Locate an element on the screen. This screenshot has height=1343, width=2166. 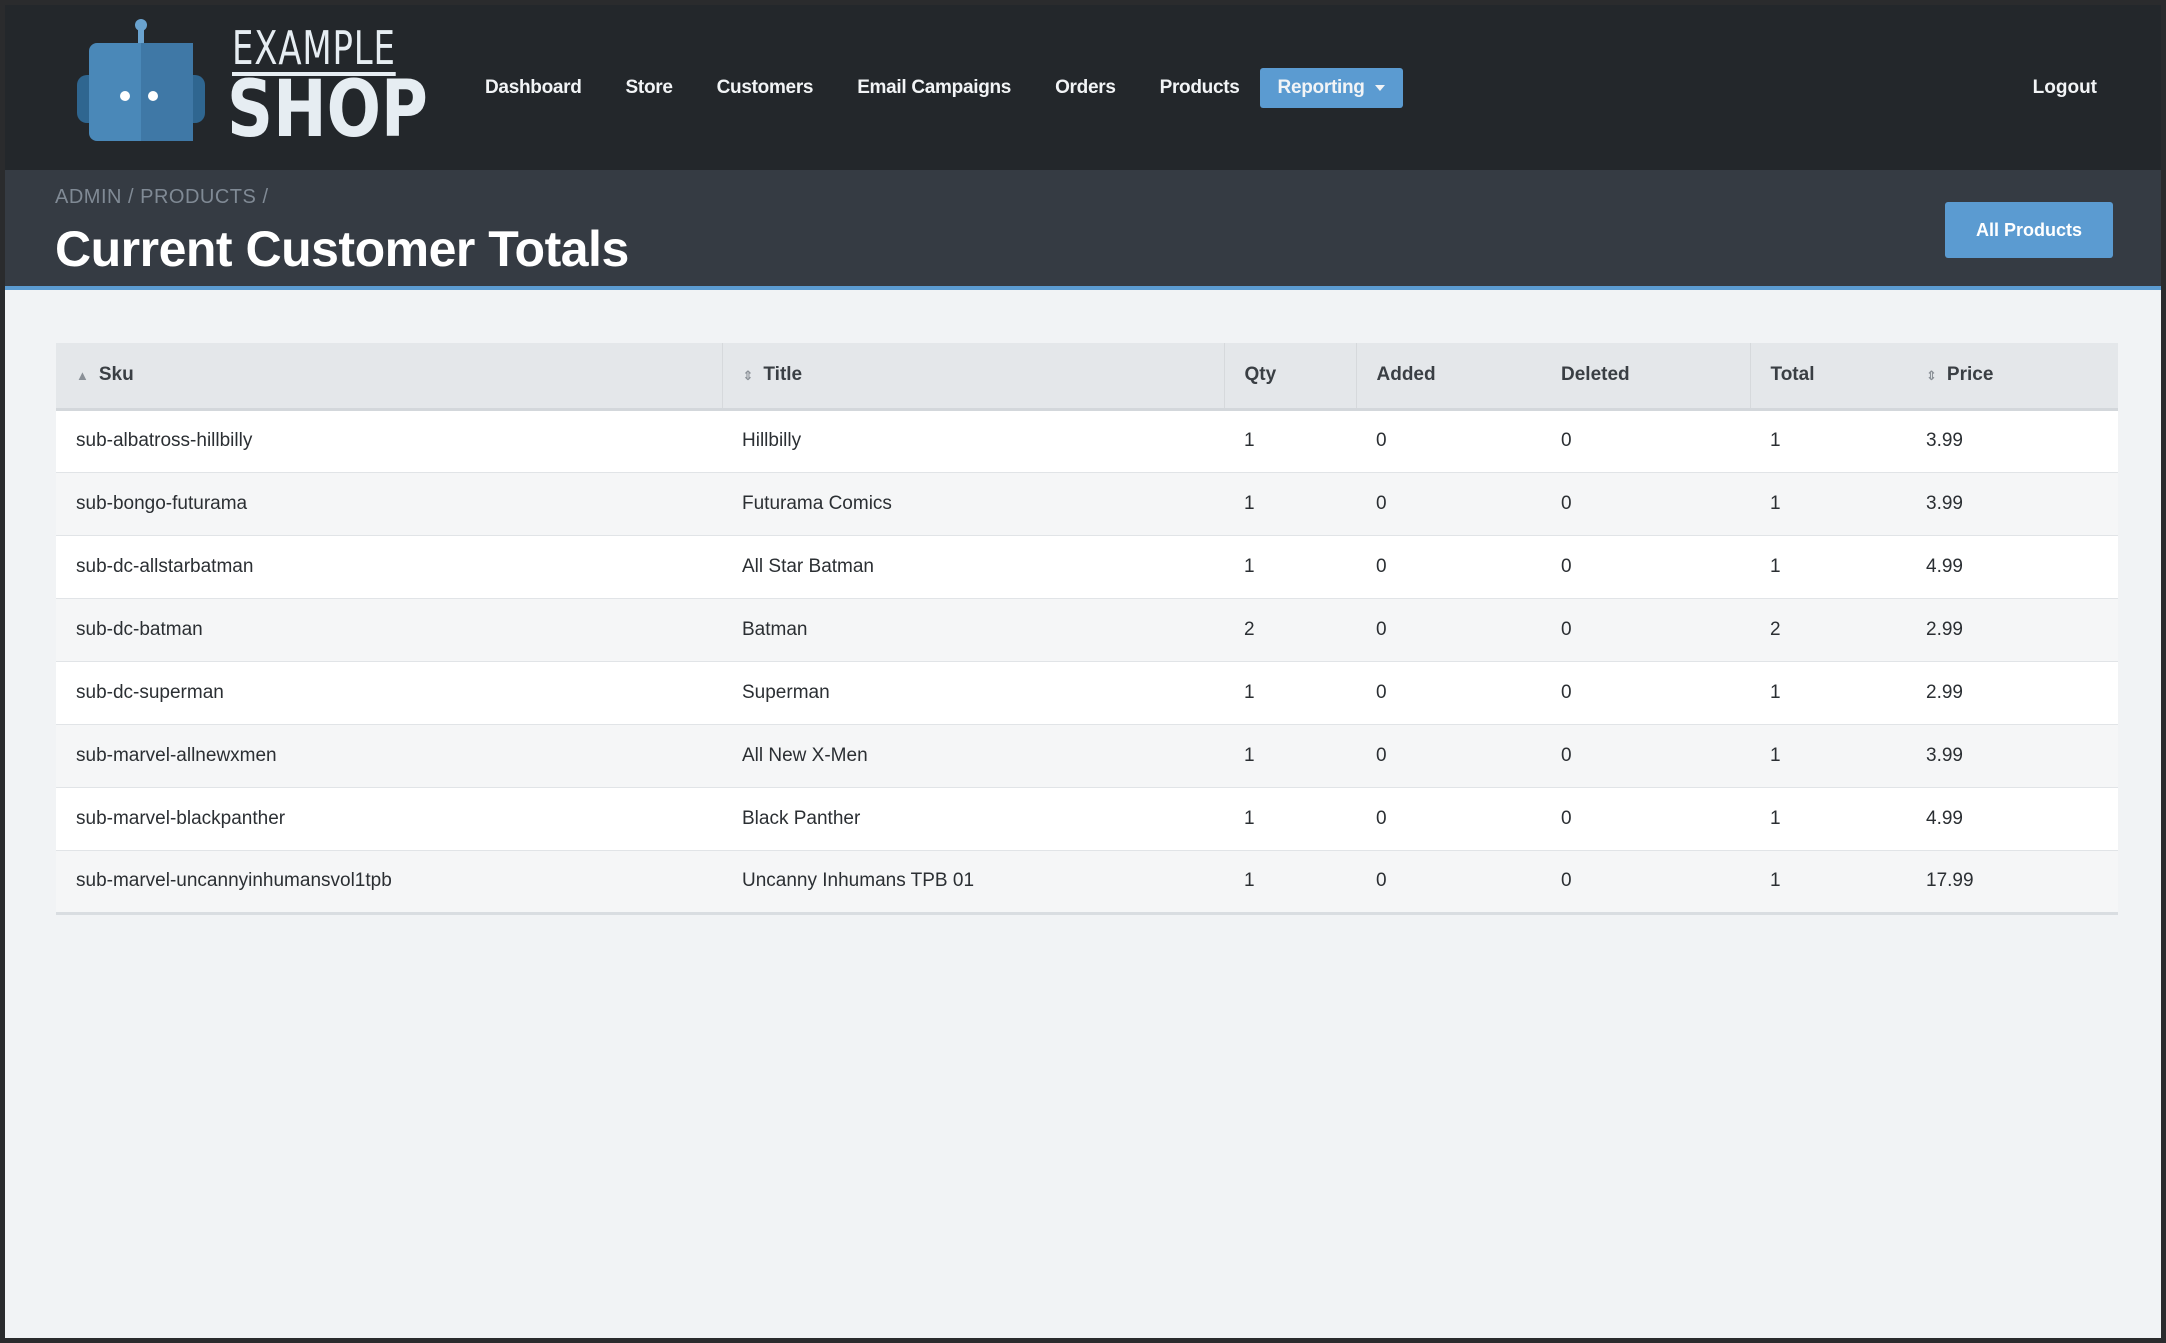
cell-price: 17.99 is located at coordinates (2012, 882).